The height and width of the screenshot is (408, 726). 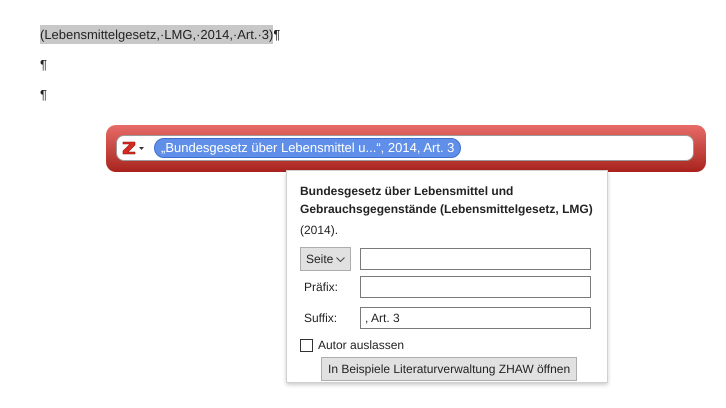 What do you see at coordinates (475, 318) in the screenshot?
I see `input-field: , Art. 3` at bounding box center [475, 318].